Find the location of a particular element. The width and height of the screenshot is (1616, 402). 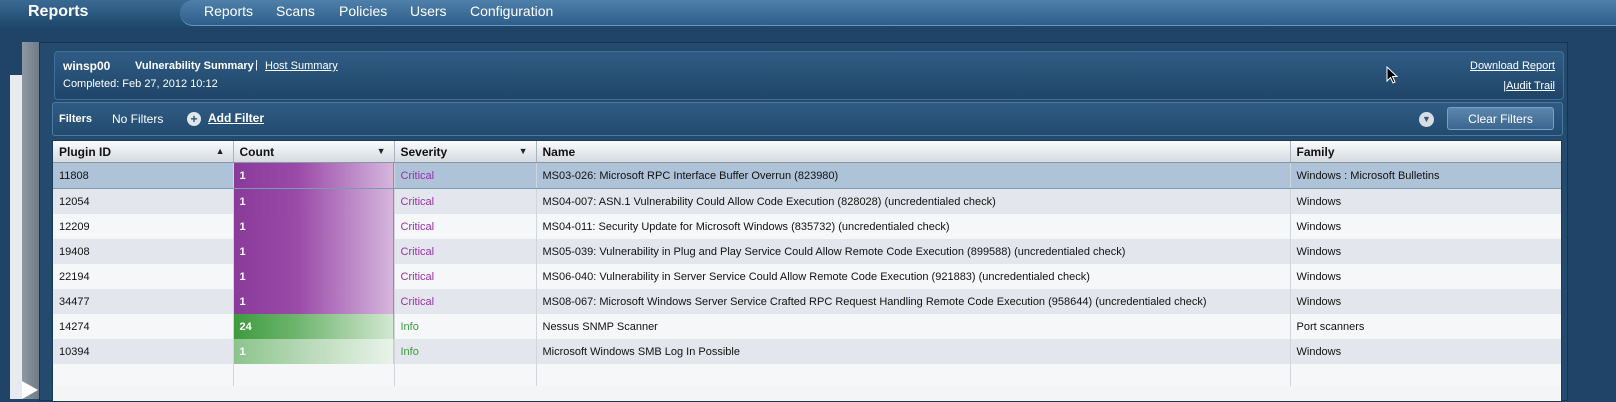

download-report-link: Download Report is located at coordinates (1512, 66).